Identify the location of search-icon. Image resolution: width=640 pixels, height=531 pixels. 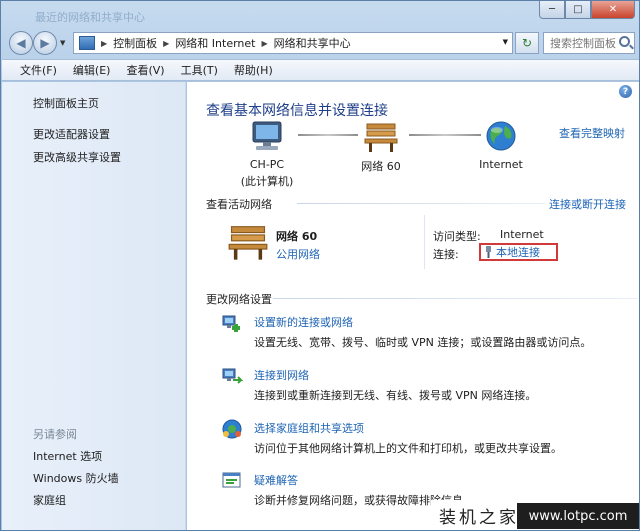
(624, 41).